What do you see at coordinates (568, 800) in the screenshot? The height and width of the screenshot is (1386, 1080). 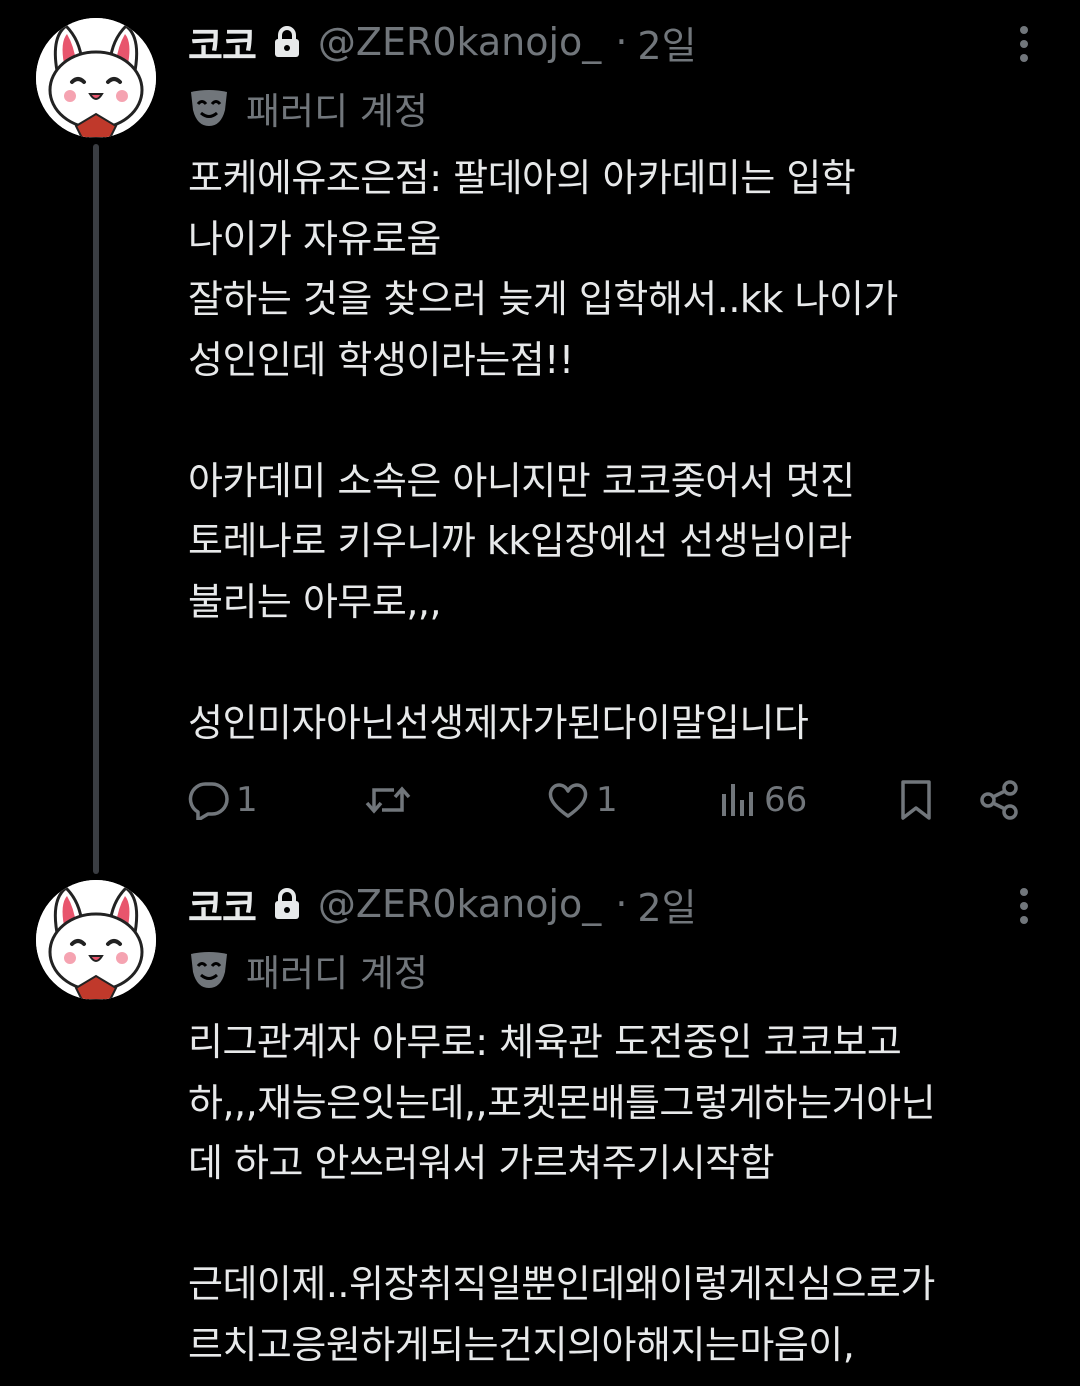 I see `heart-icon` at bounding box center [568, 800].